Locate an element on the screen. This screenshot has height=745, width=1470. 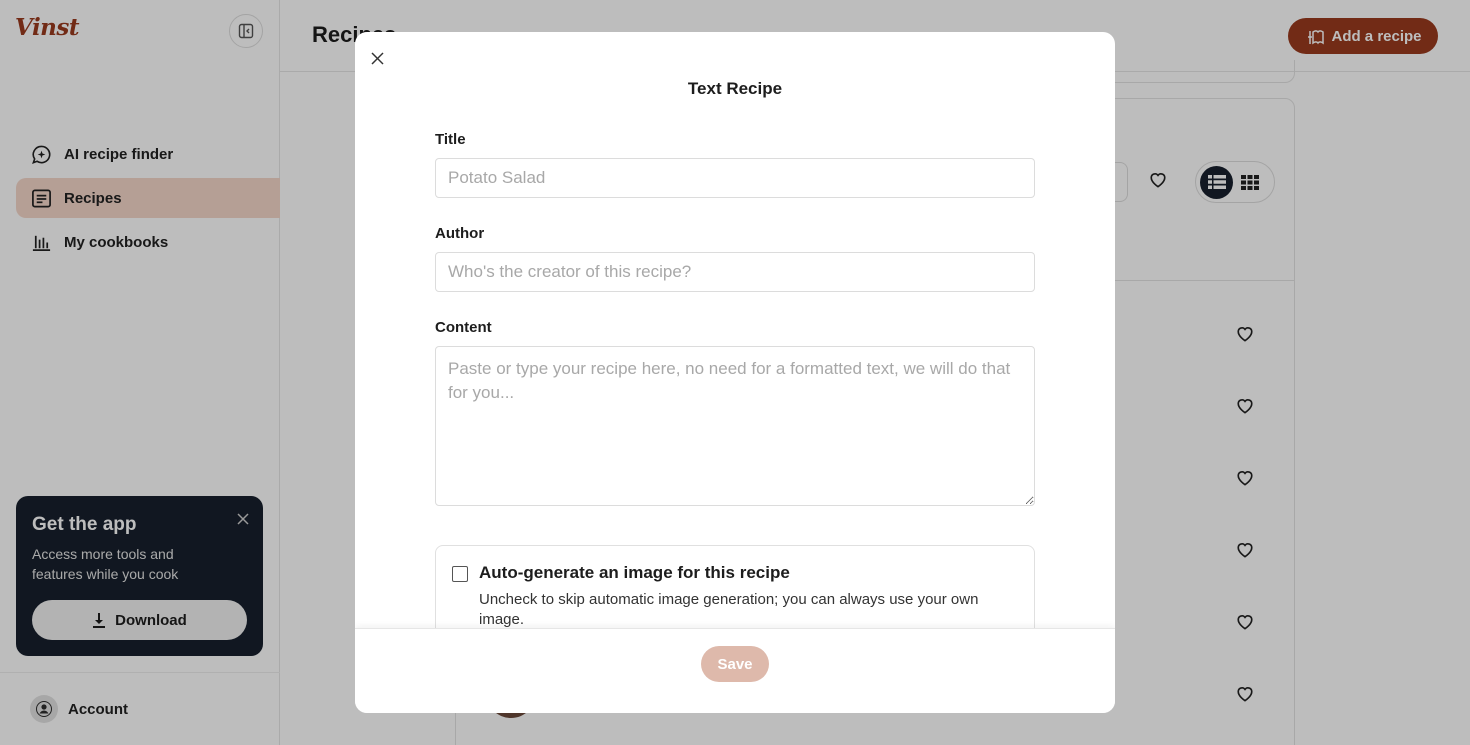
autogen-label: Auto-generate an image for this recipe is located at coordinates (634, 573).